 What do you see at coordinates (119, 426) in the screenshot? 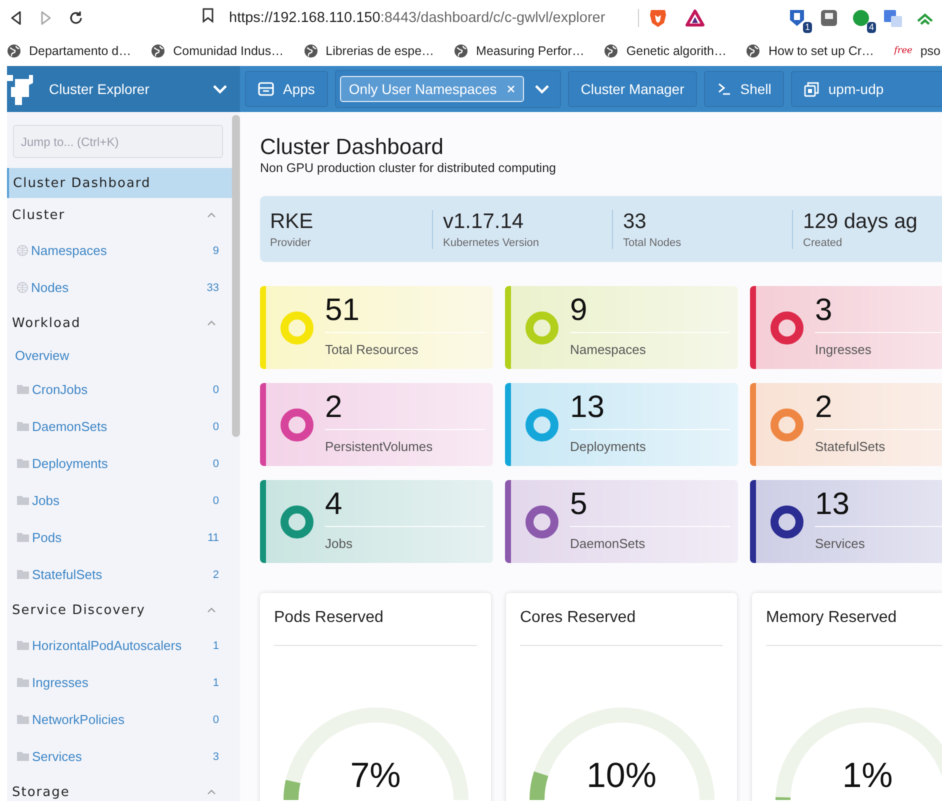
I see `nav-item: DaemonSets 0` at bounding box center [119, 426].